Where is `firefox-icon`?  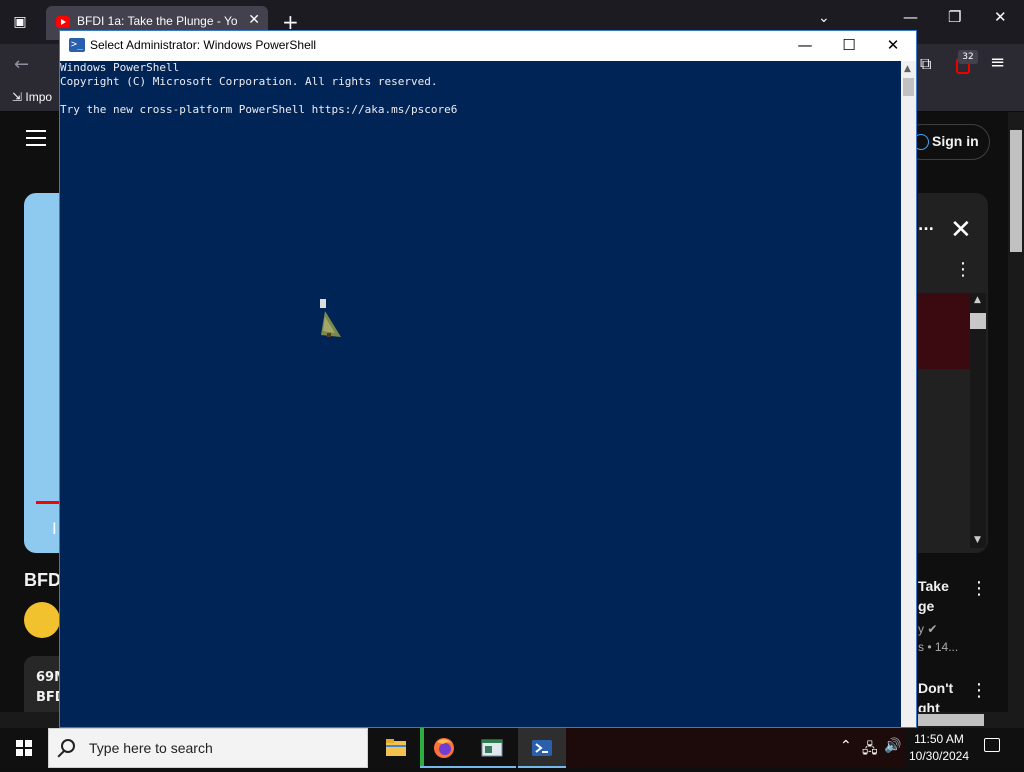
firefox-icon is located at coordinates (444, 748).